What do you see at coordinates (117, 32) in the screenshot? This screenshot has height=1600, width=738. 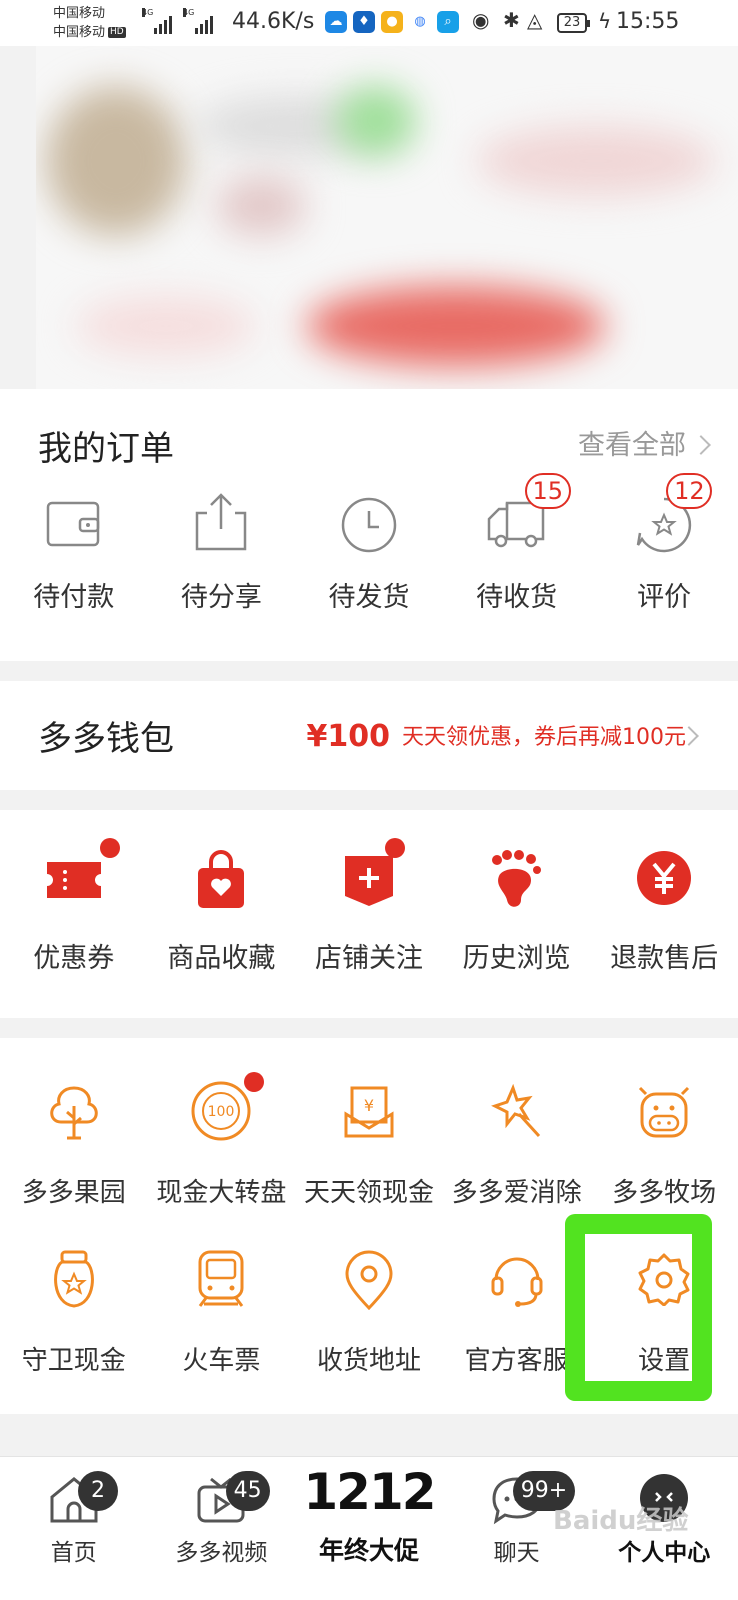 I see `hd-badge: HD` at bounding box center [117, 32].